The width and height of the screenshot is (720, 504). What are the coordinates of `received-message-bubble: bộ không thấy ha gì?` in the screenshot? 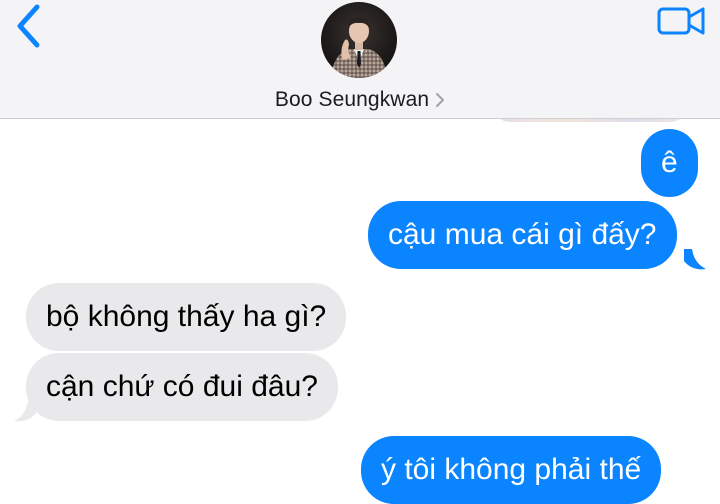 It's located at (186, 317).